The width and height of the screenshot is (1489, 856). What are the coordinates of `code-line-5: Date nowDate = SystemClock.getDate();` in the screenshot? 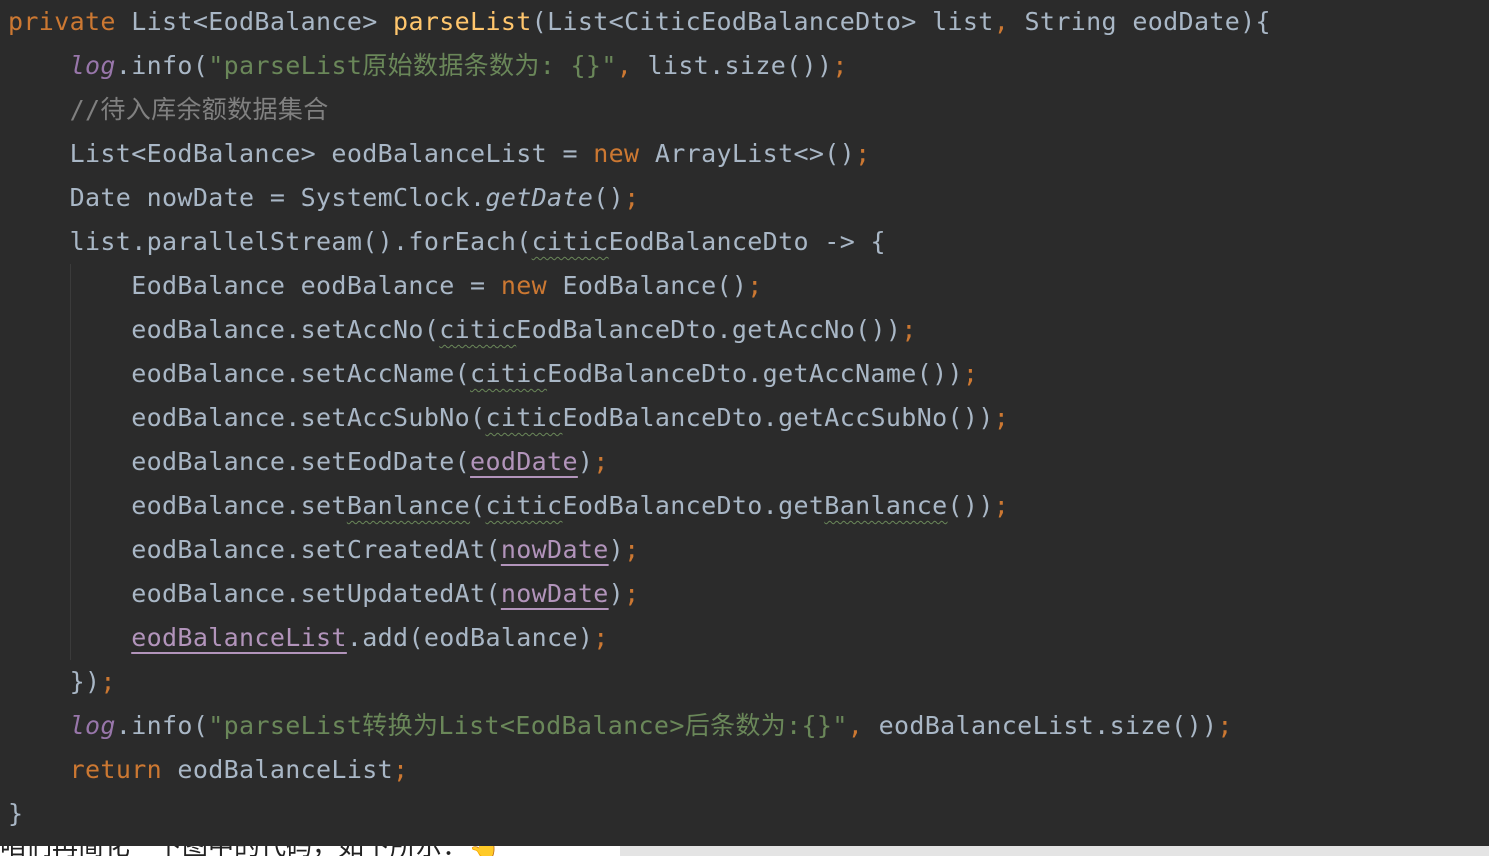 It's located at (324, 197).